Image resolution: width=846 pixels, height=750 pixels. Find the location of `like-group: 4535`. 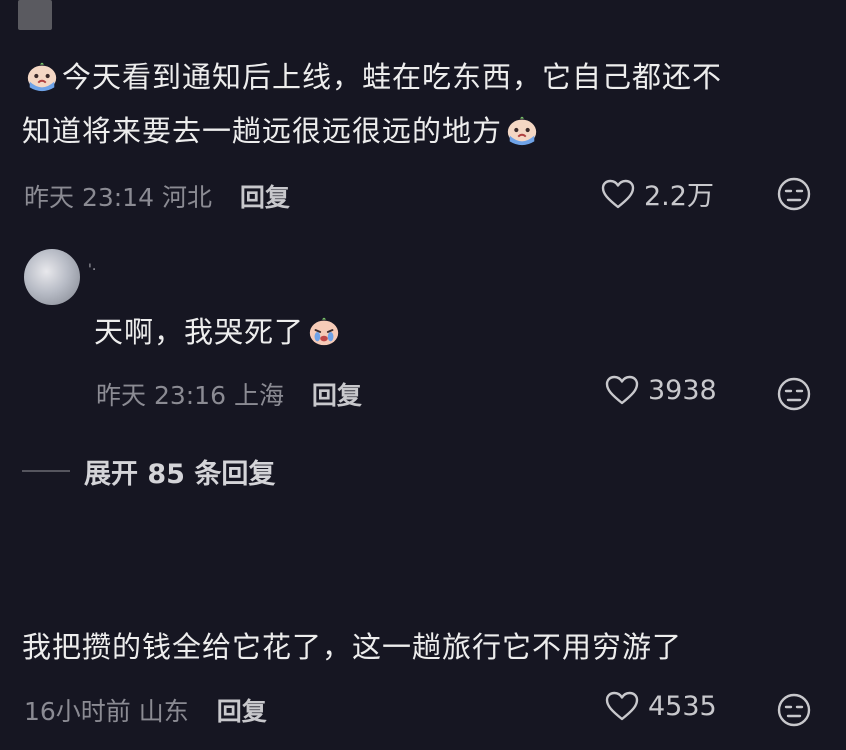

like-group: 4535 is located at coordinates (660, 706).